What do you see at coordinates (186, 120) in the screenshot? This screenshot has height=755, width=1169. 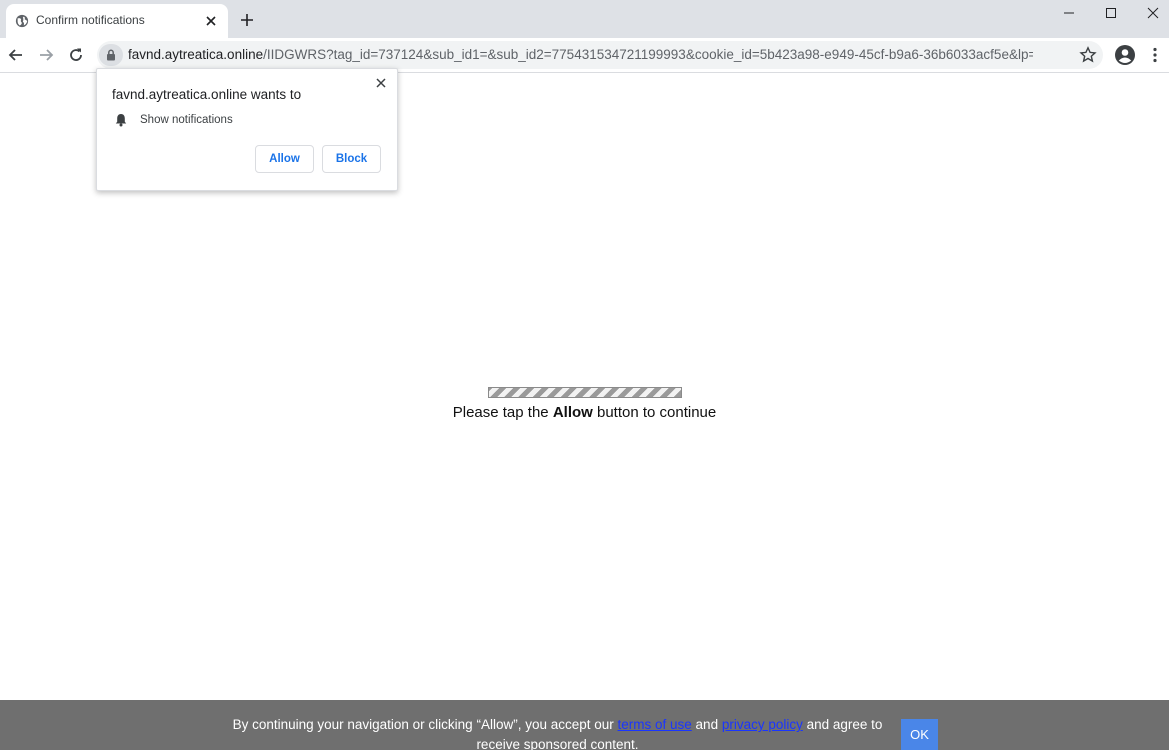 I see `permission-item-label: Show notifications` at bounding box center [186, 120].